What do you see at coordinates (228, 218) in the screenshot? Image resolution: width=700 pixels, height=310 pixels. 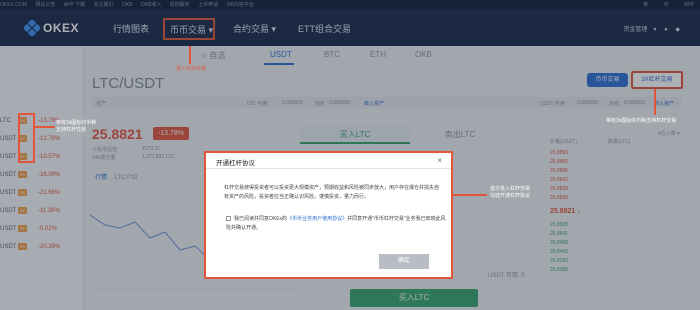 I see `agree-checkbox` at bounding box center [228, 218].